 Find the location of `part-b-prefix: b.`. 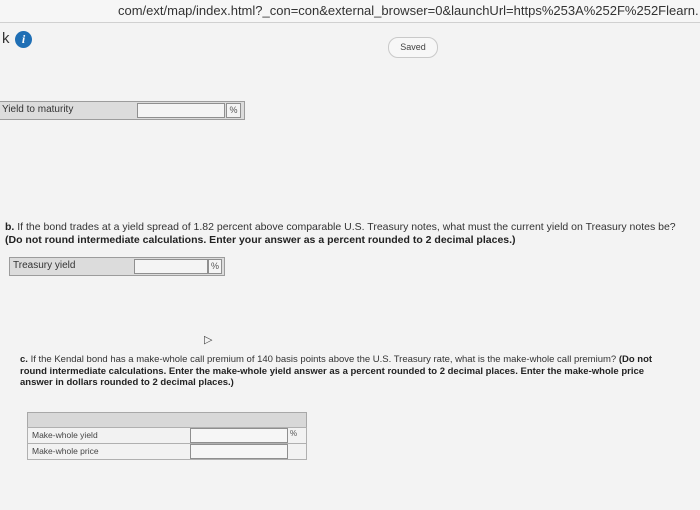

part-b-prefix: b. is located at coordinates (10, 227).